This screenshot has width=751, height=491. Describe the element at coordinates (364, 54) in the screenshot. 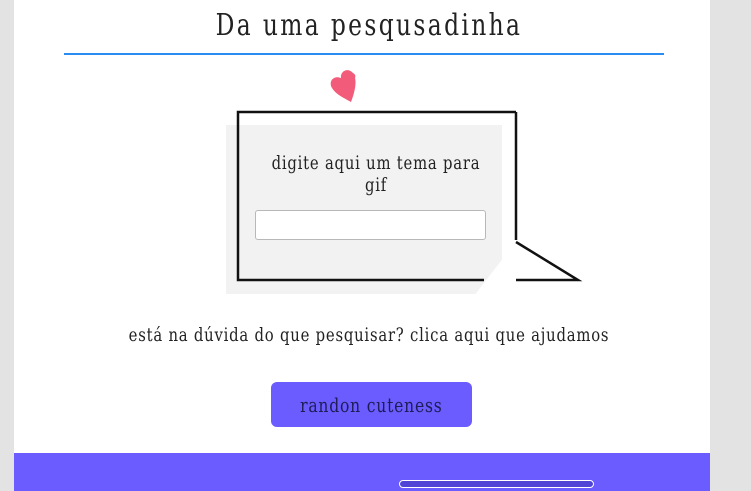

I see `title-underline` at that location.